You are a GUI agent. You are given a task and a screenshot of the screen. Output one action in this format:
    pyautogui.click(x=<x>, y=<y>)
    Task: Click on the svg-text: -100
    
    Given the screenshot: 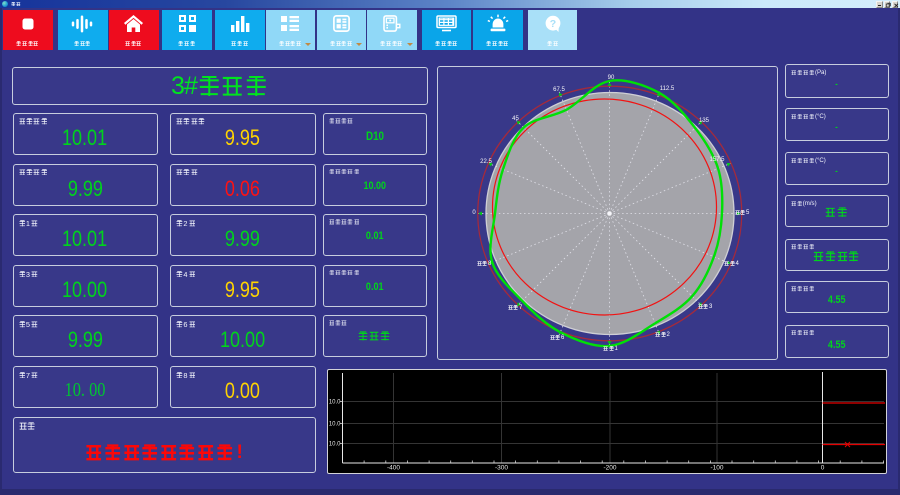 What is the action you would take?
    pyautogui.click(x=716, y=468)
    